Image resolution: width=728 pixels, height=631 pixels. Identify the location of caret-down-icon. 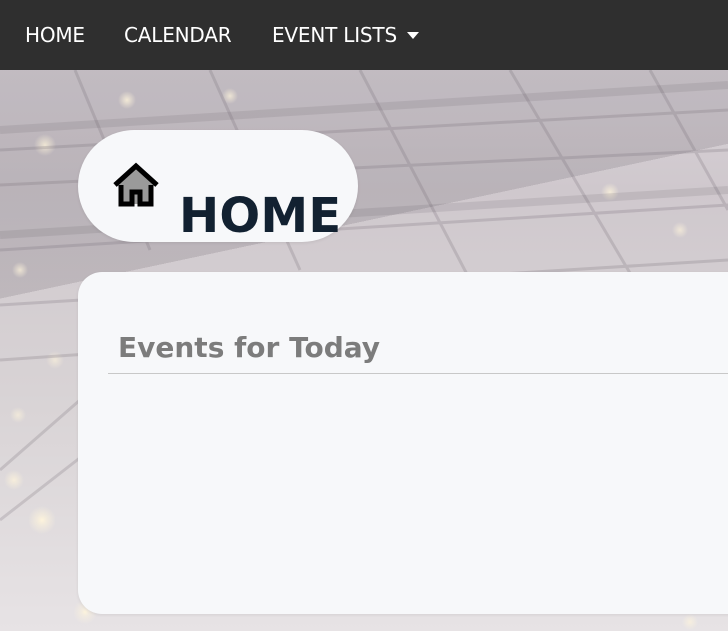
(413, 35).